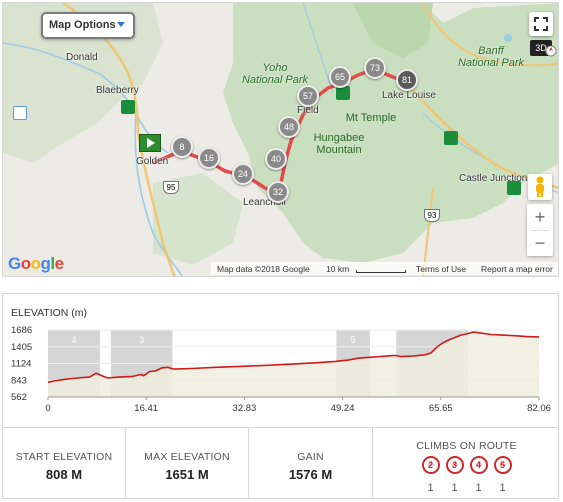 Image resolution: width=563 pixels, height=502 pixels. What do you see at coordinates (64, 457) in the screenshot?
I see `stat-label: START ELEVATION` at bounding box center [64, 457].